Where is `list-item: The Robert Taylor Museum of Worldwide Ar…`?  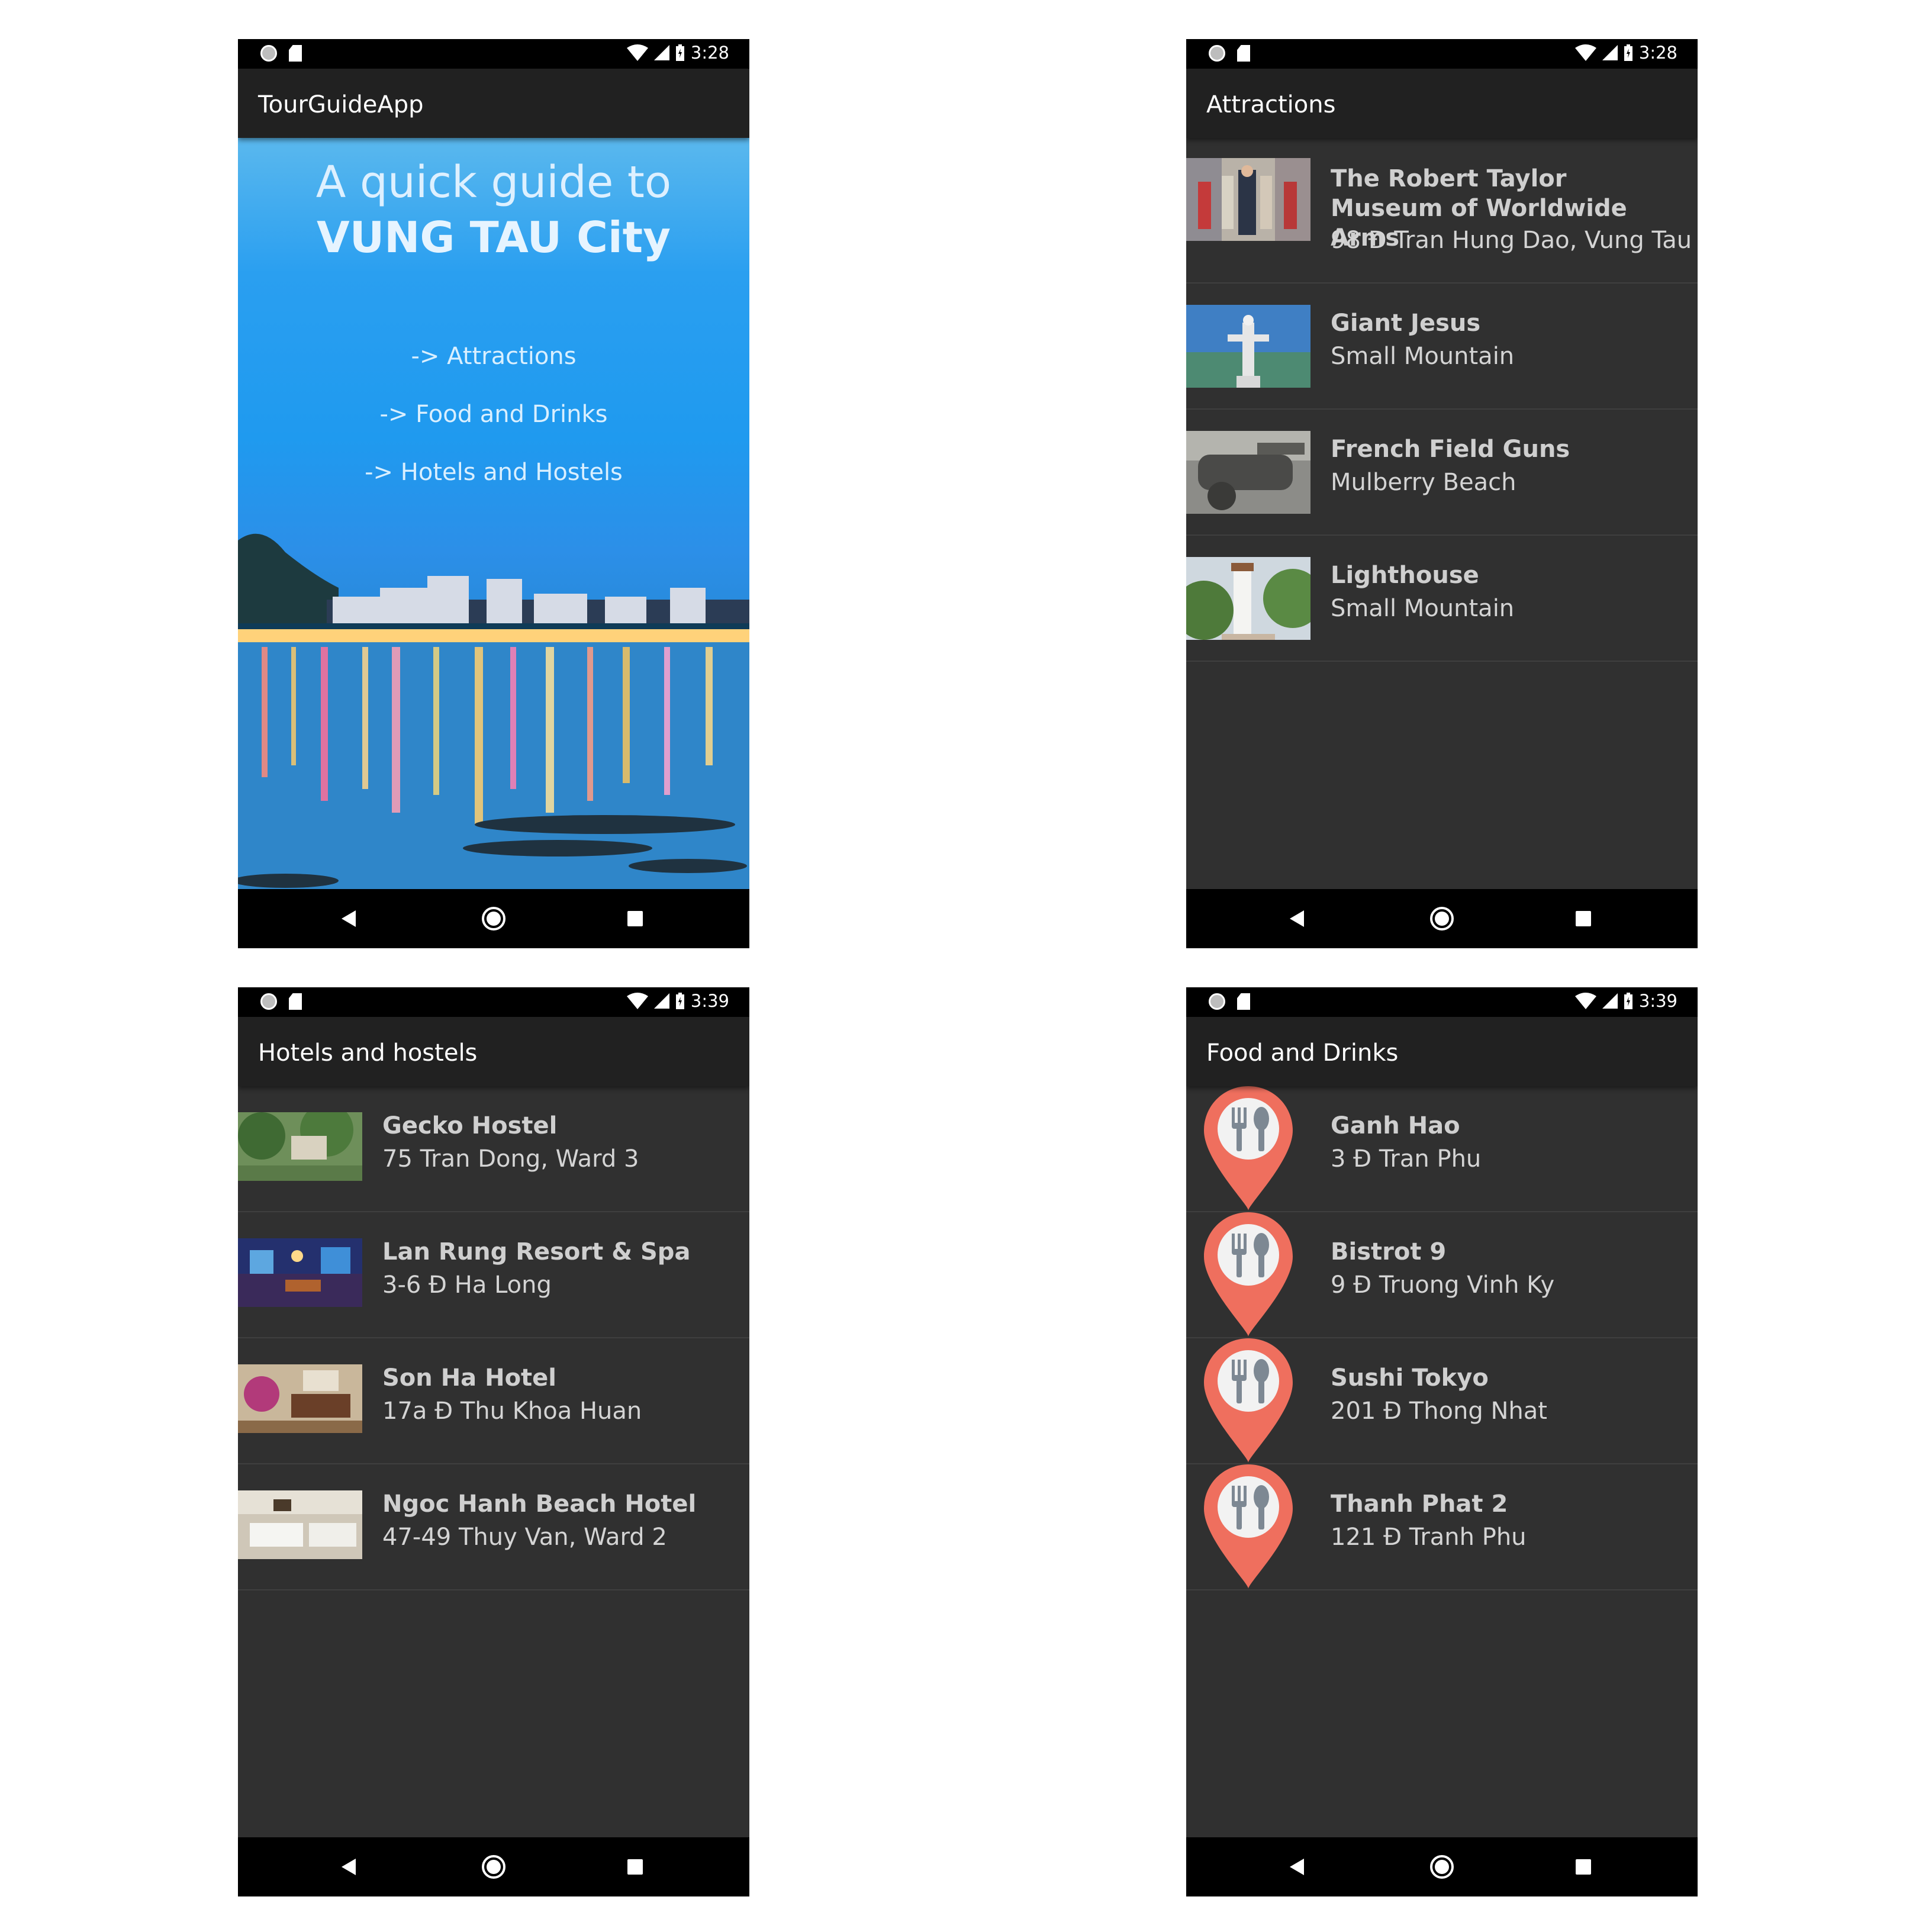
list-item: The Robert Taylor Museum of Worldwide Ar… is located at coordinates (1442, 211).